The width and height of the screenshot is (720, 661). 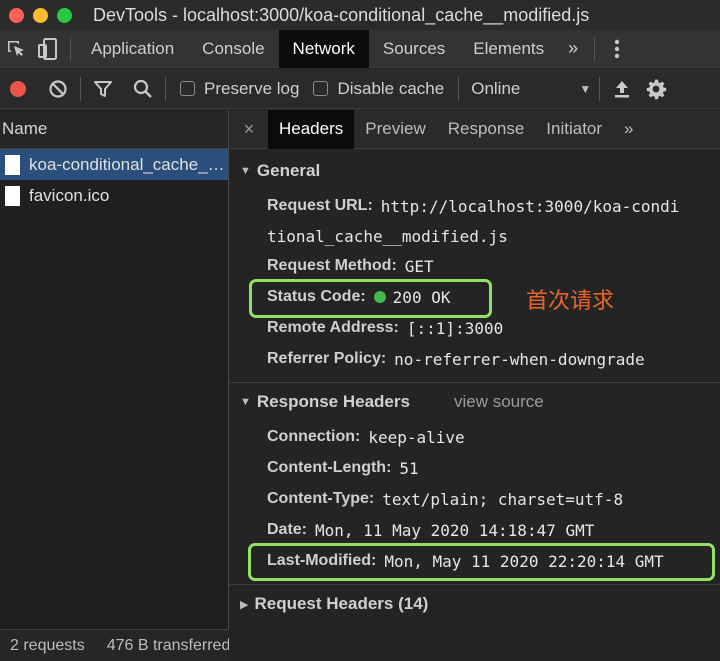 I want to click on referrer-policy-value: no-referrer-when-downgrade, so click(x=519, y=359).